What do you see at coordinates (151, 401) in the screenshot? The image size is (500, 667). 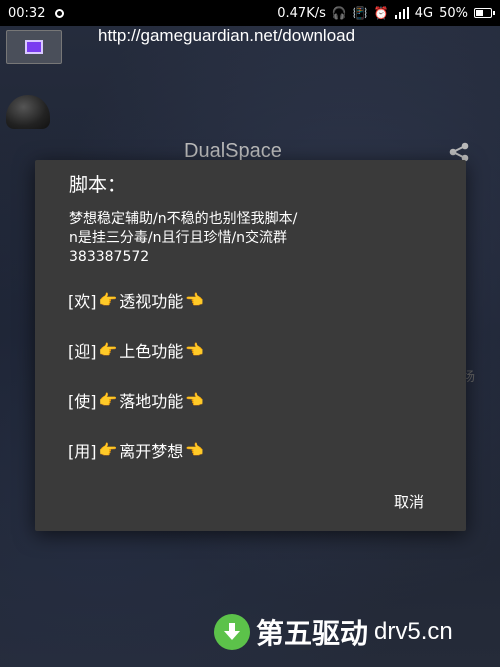 I see `option-label: 落地功能` at bounding box center [151, 401].